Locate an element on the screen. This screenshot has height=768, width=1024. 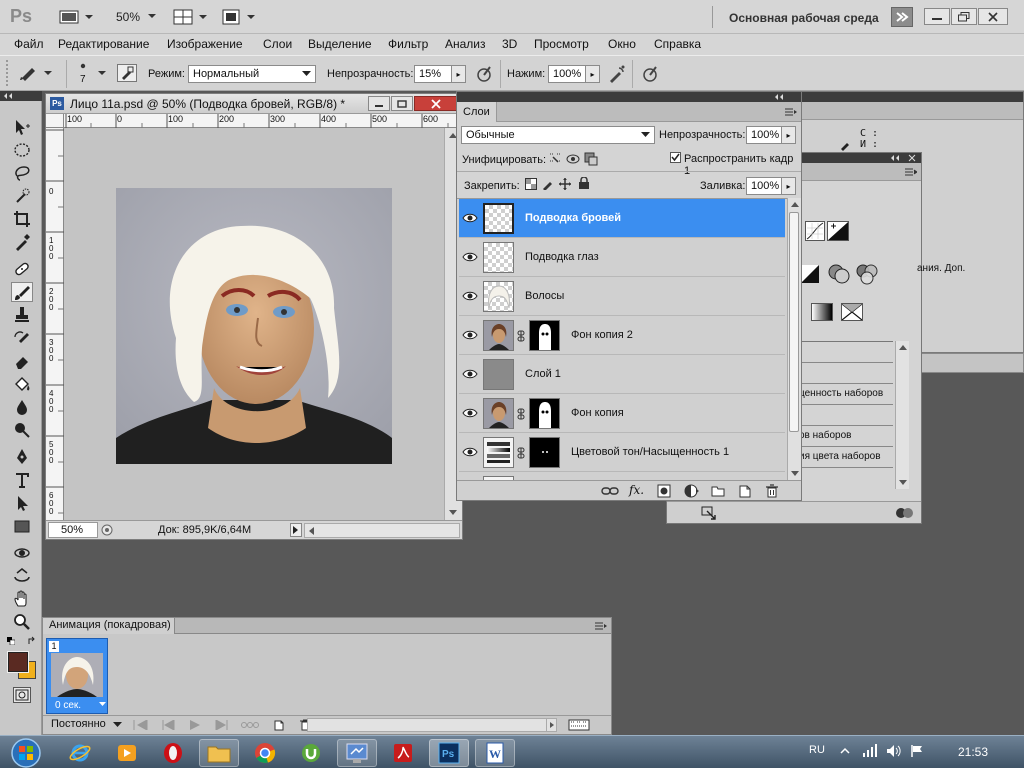
menu-window: Окно is located at coordinates (622, 44).